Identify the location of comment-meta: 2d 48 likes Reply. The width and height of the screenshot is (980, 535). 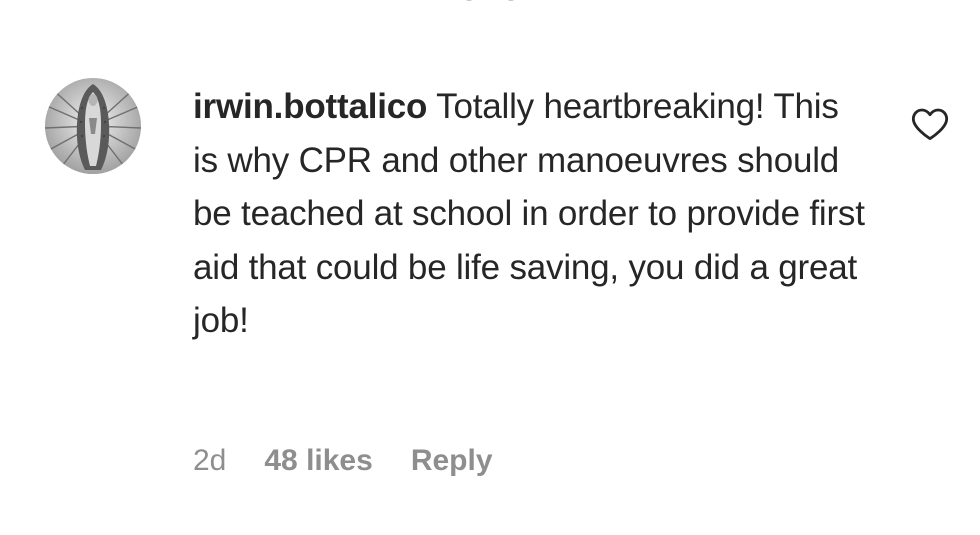
(343, 461).